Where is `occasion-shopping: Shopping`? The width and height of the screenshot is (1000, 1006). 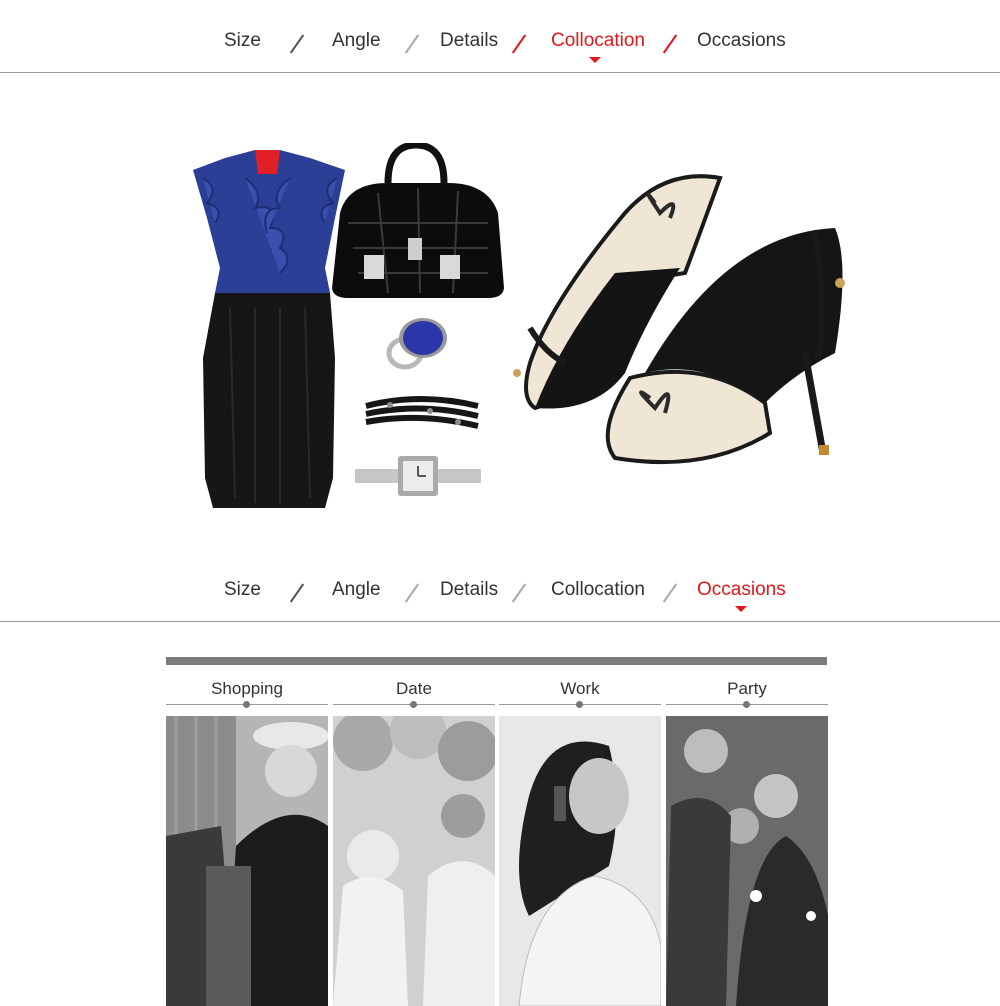
occasion-shopping: Shopping is located at coordinates (247, 835).